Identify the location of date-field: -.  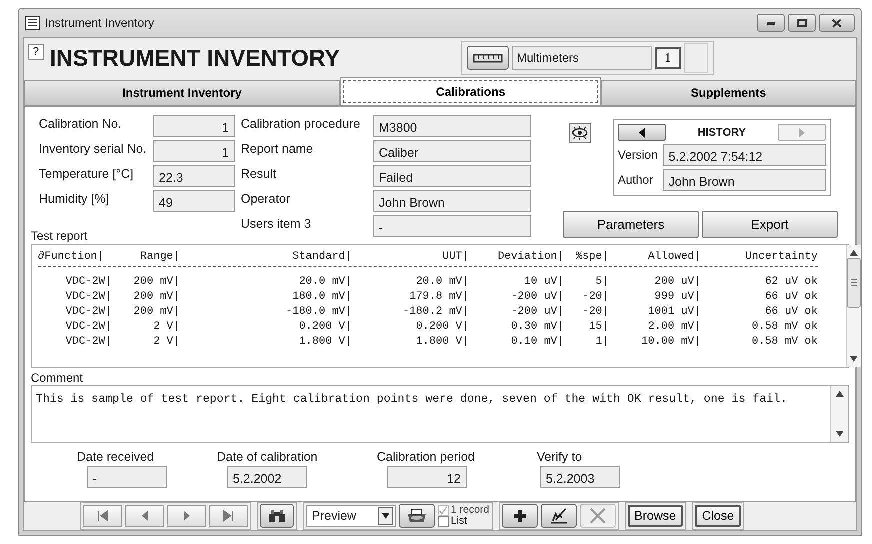
(127, 477).